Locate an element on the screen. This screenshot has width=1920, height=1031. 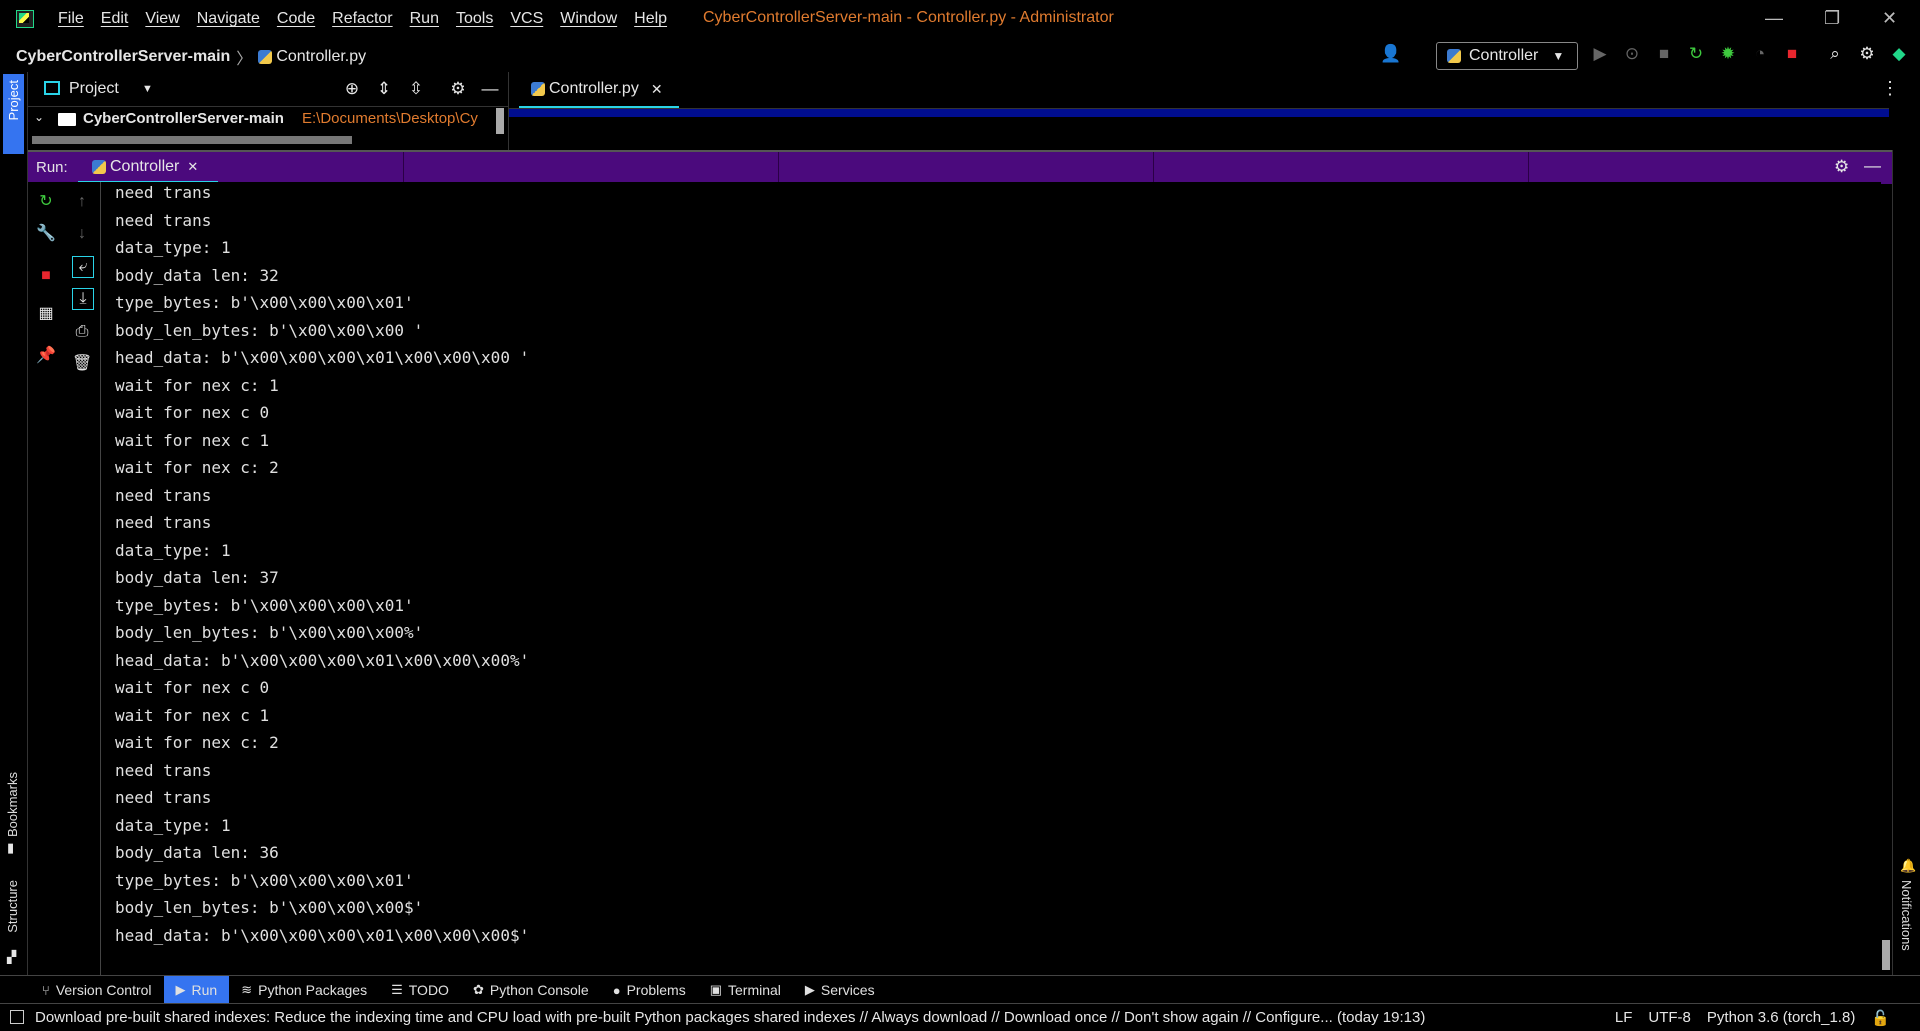
bottom-tab-todo: ☰ TODO is located at coordinates (420, 990).